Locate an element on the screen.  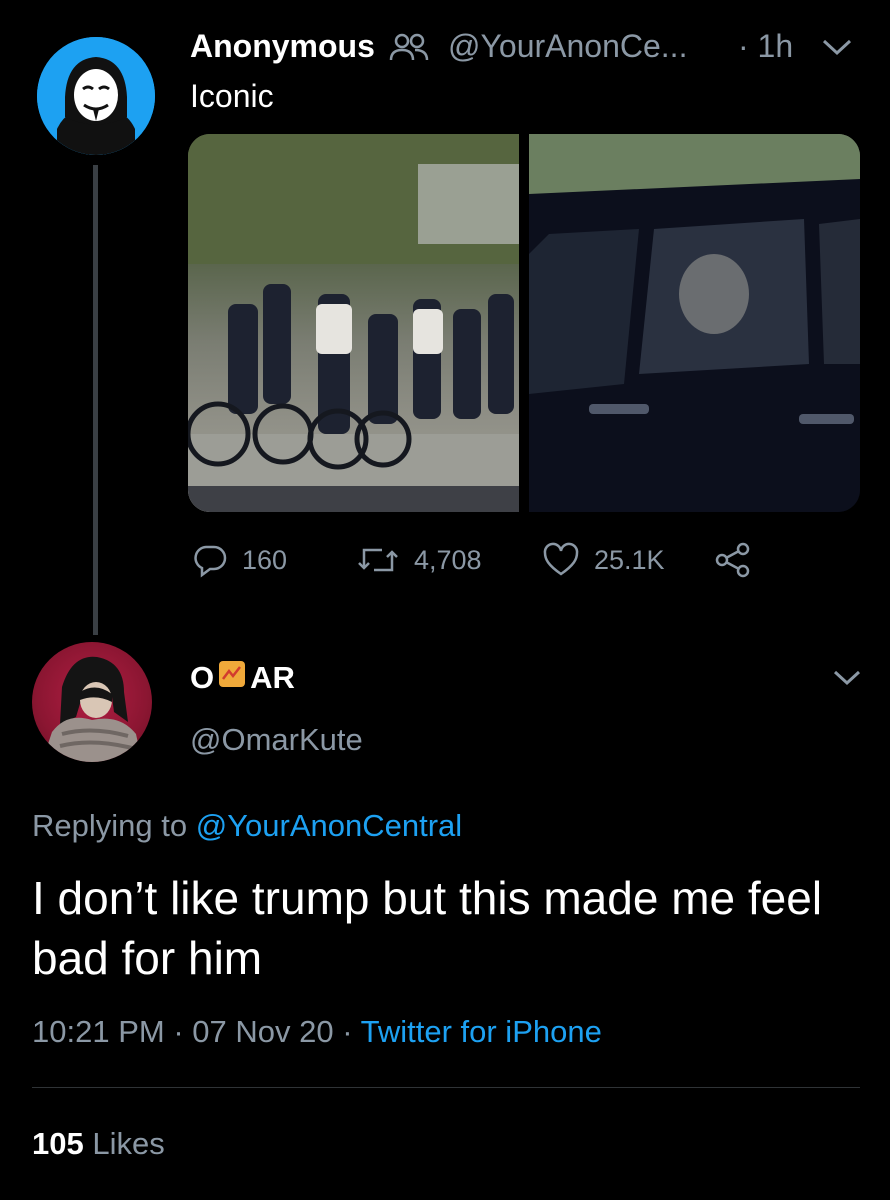
like-icon is located at coordinates (561, 559).